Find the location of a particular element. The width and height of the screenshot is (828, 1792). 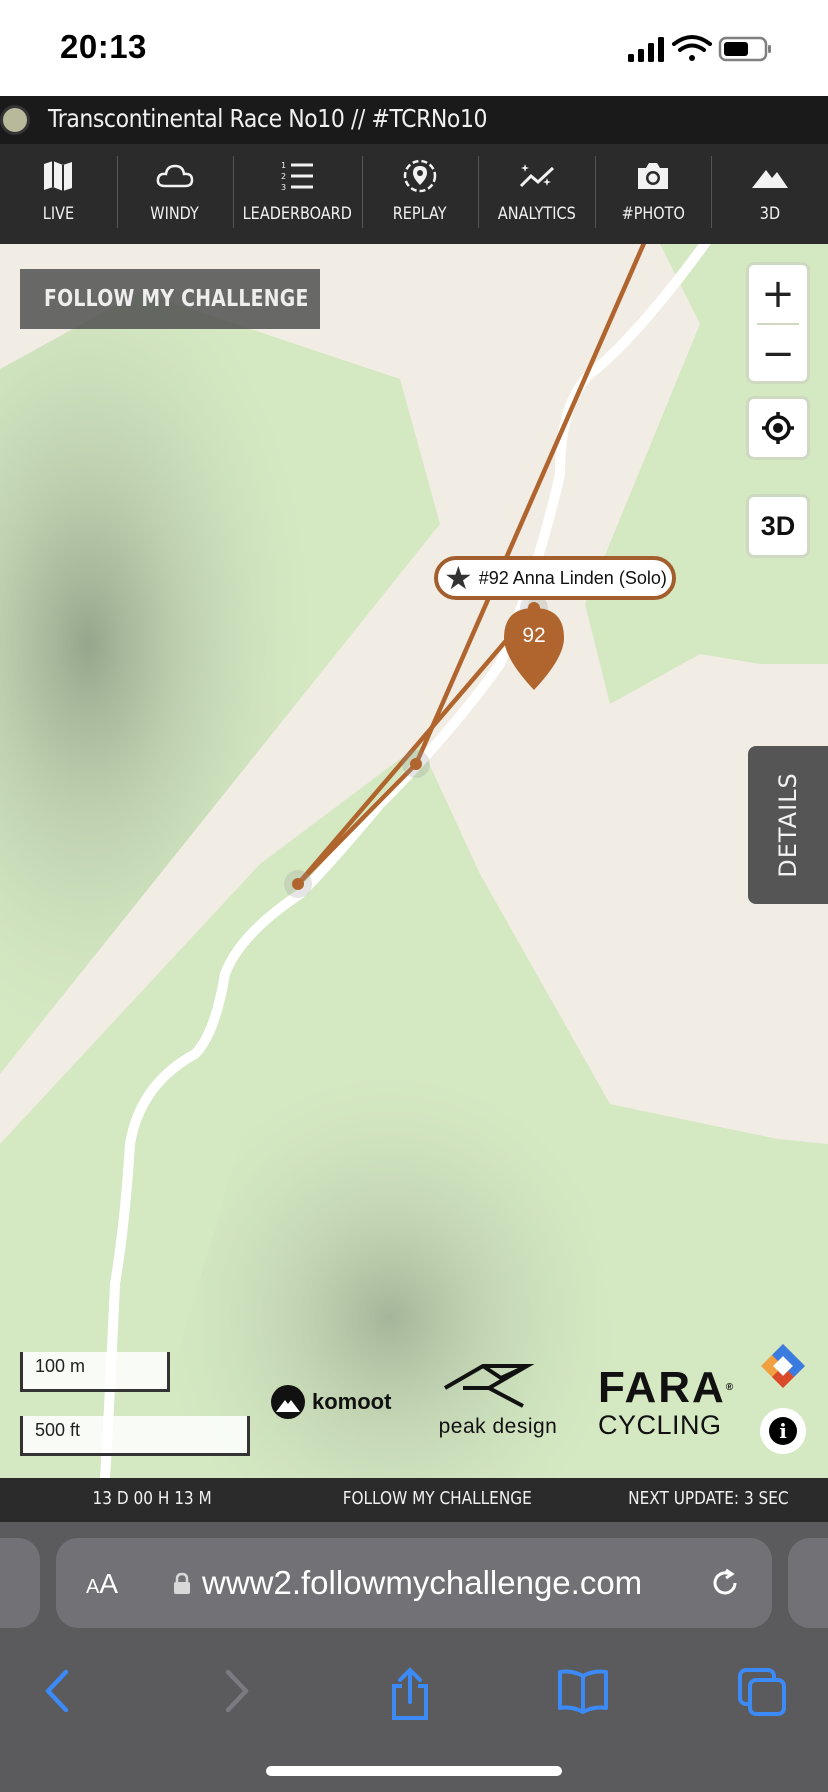

reload-icon is located at coordinates (725, 1583).